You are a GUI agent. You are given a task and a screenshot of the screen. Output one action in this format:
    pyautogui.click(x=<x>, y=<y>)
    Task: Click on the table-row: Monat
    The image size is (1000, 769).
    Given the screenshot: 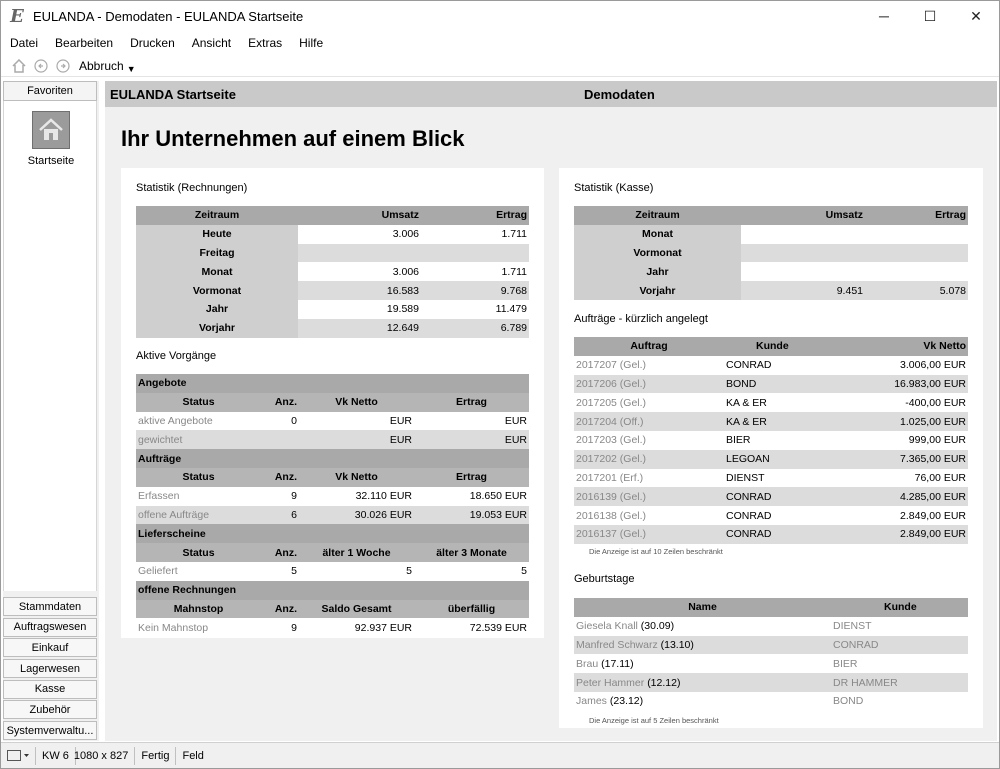 What is the action you would take?
    pyautogui.click(x=771, y=234)
    